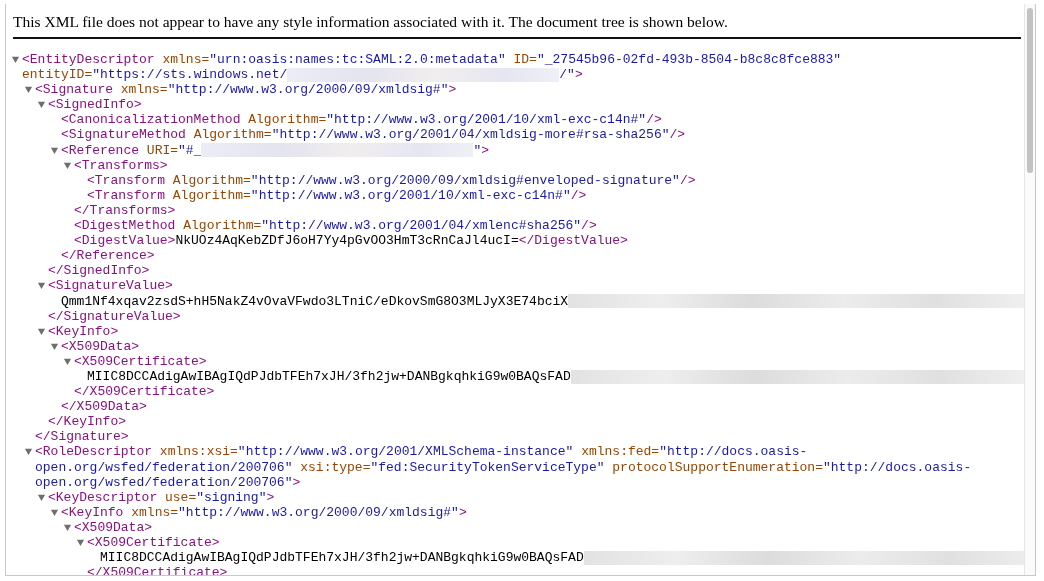  Describe the element at coordinates (361, 120) in the screenshot. I see `code-text: <CanonicalizationMethod Algorithm="http://www.w3.org/2001/10/xml-exc-c14n#"/>` at that location.